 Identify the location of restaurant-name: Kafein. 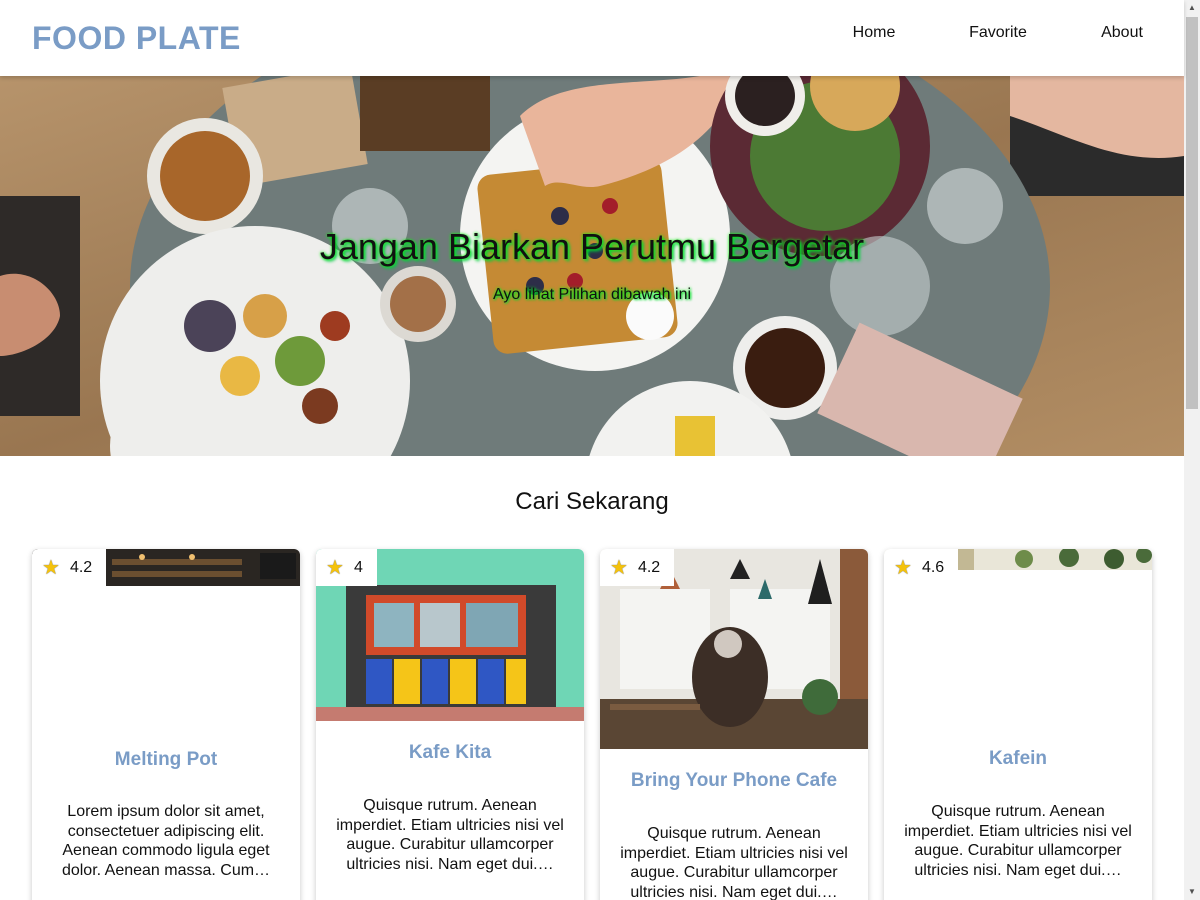
(1018, 759).